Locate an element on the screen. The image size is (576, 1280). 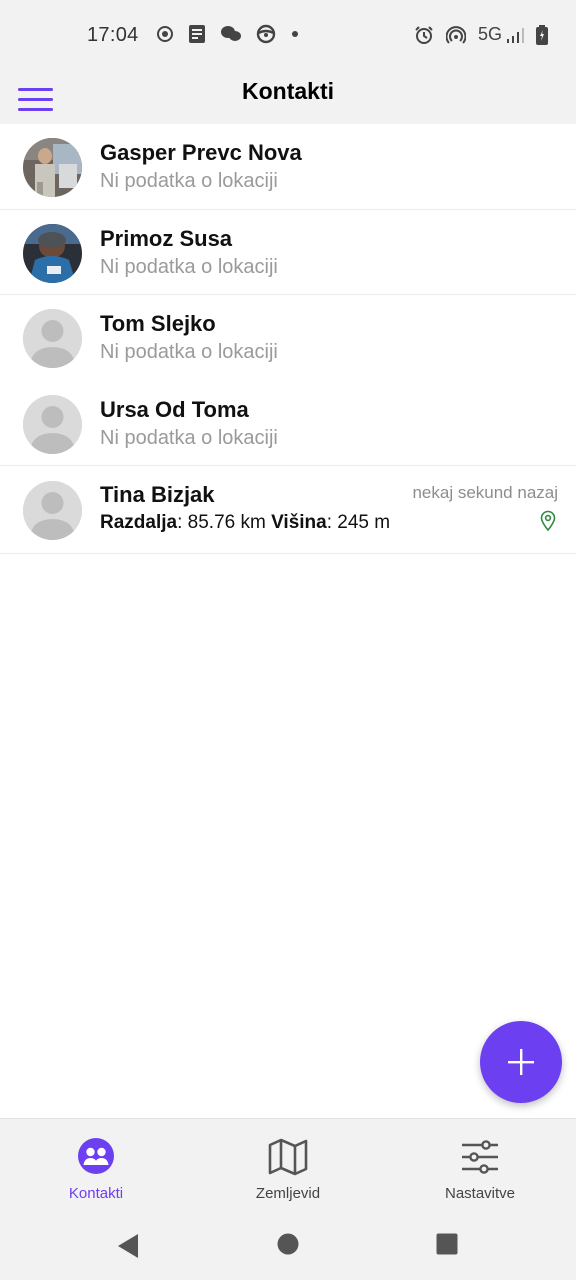
contact-name: Gasper Prevc Nova is located at coordinates (201, 152).